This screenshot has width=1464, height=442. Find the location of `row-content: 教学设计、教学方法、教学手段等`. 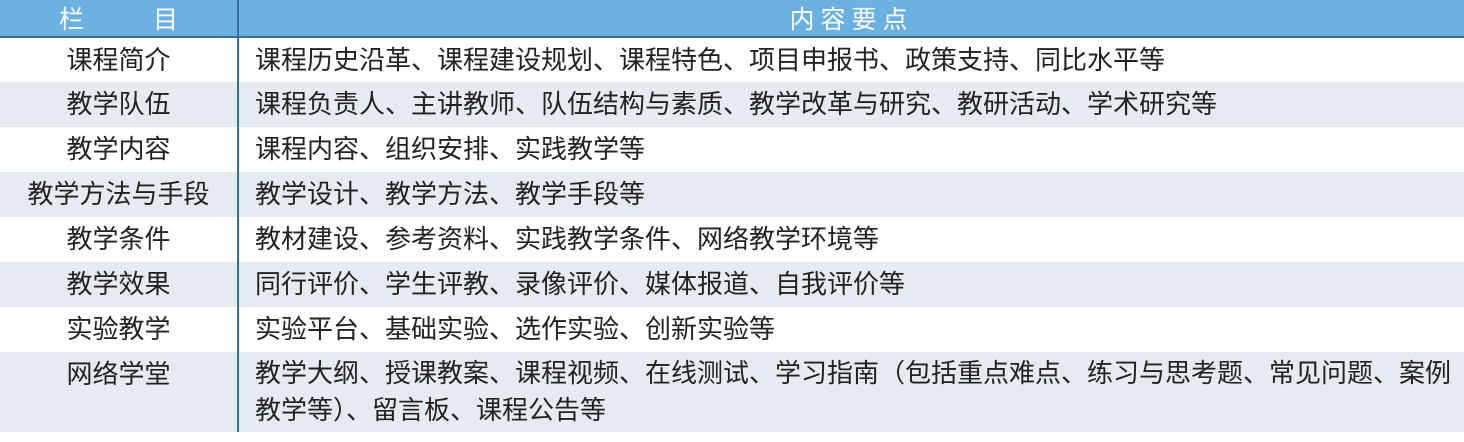

row-content: 教学设计、教学方法、教学手段等 is located at coordinates (450, 195).